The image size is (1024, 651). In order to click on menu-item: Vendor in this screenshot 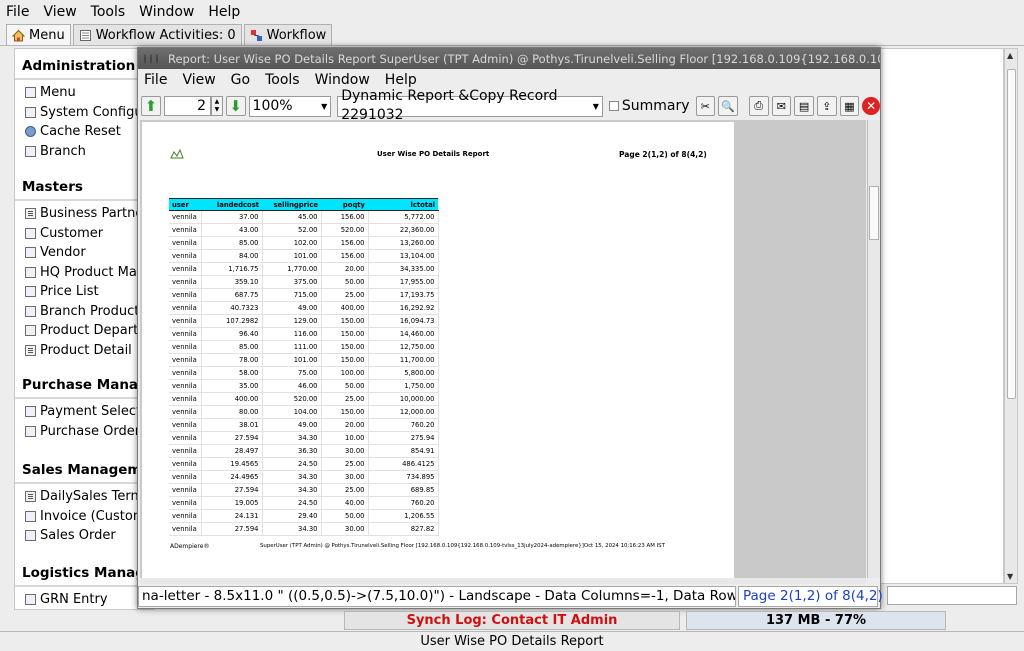, I will do `click(55, 252)`.